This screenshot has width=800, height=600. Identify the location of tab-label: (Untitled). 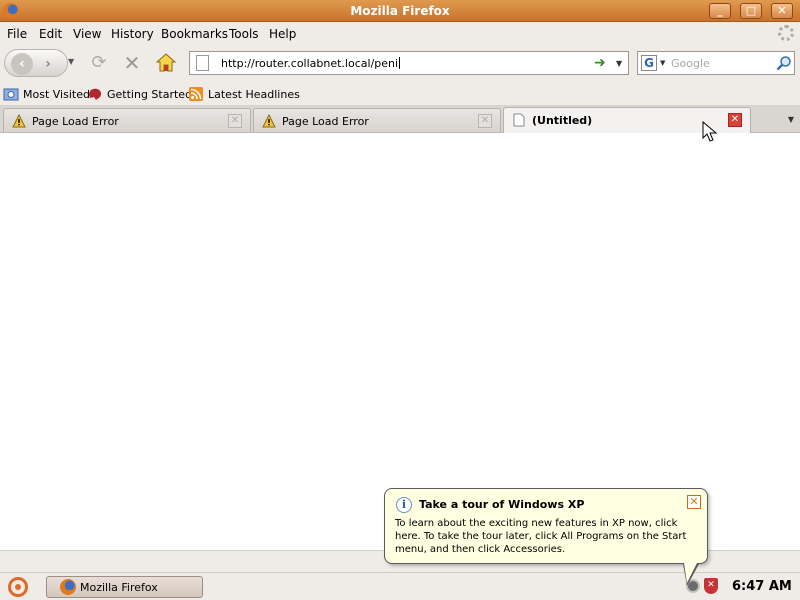
(562, 120).